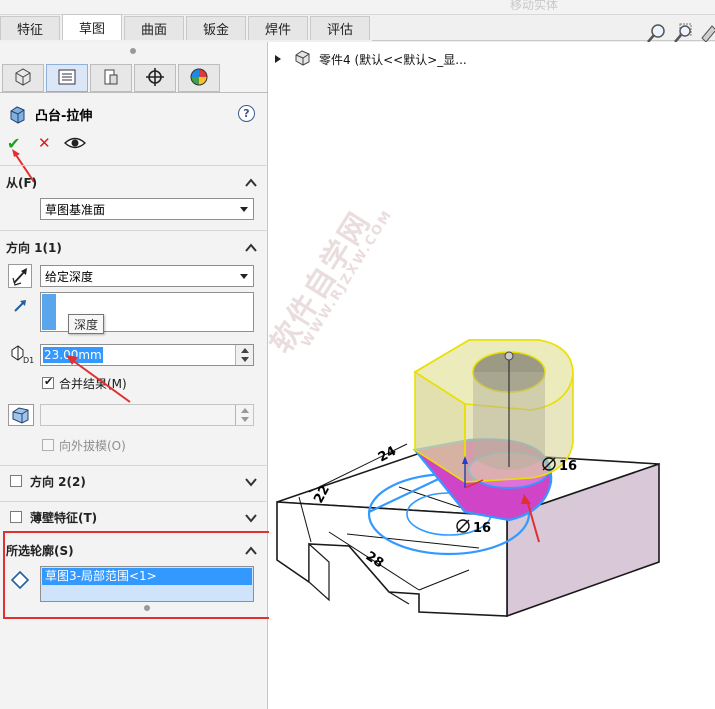  I want to click on thin-feature-checkbox, so click(16, 517).